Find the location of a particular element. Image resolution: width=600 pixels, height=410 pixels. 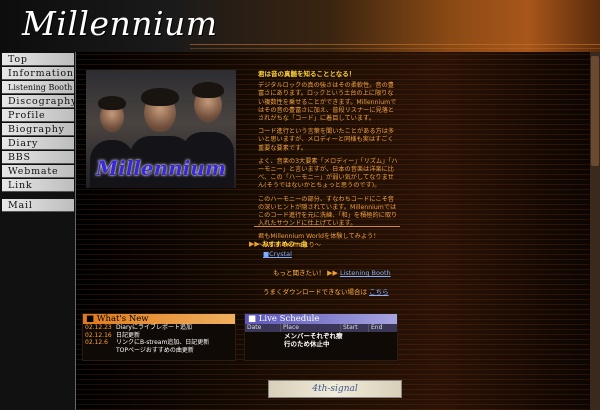

band-photo: Millennium is located at coordinates (161, 129).